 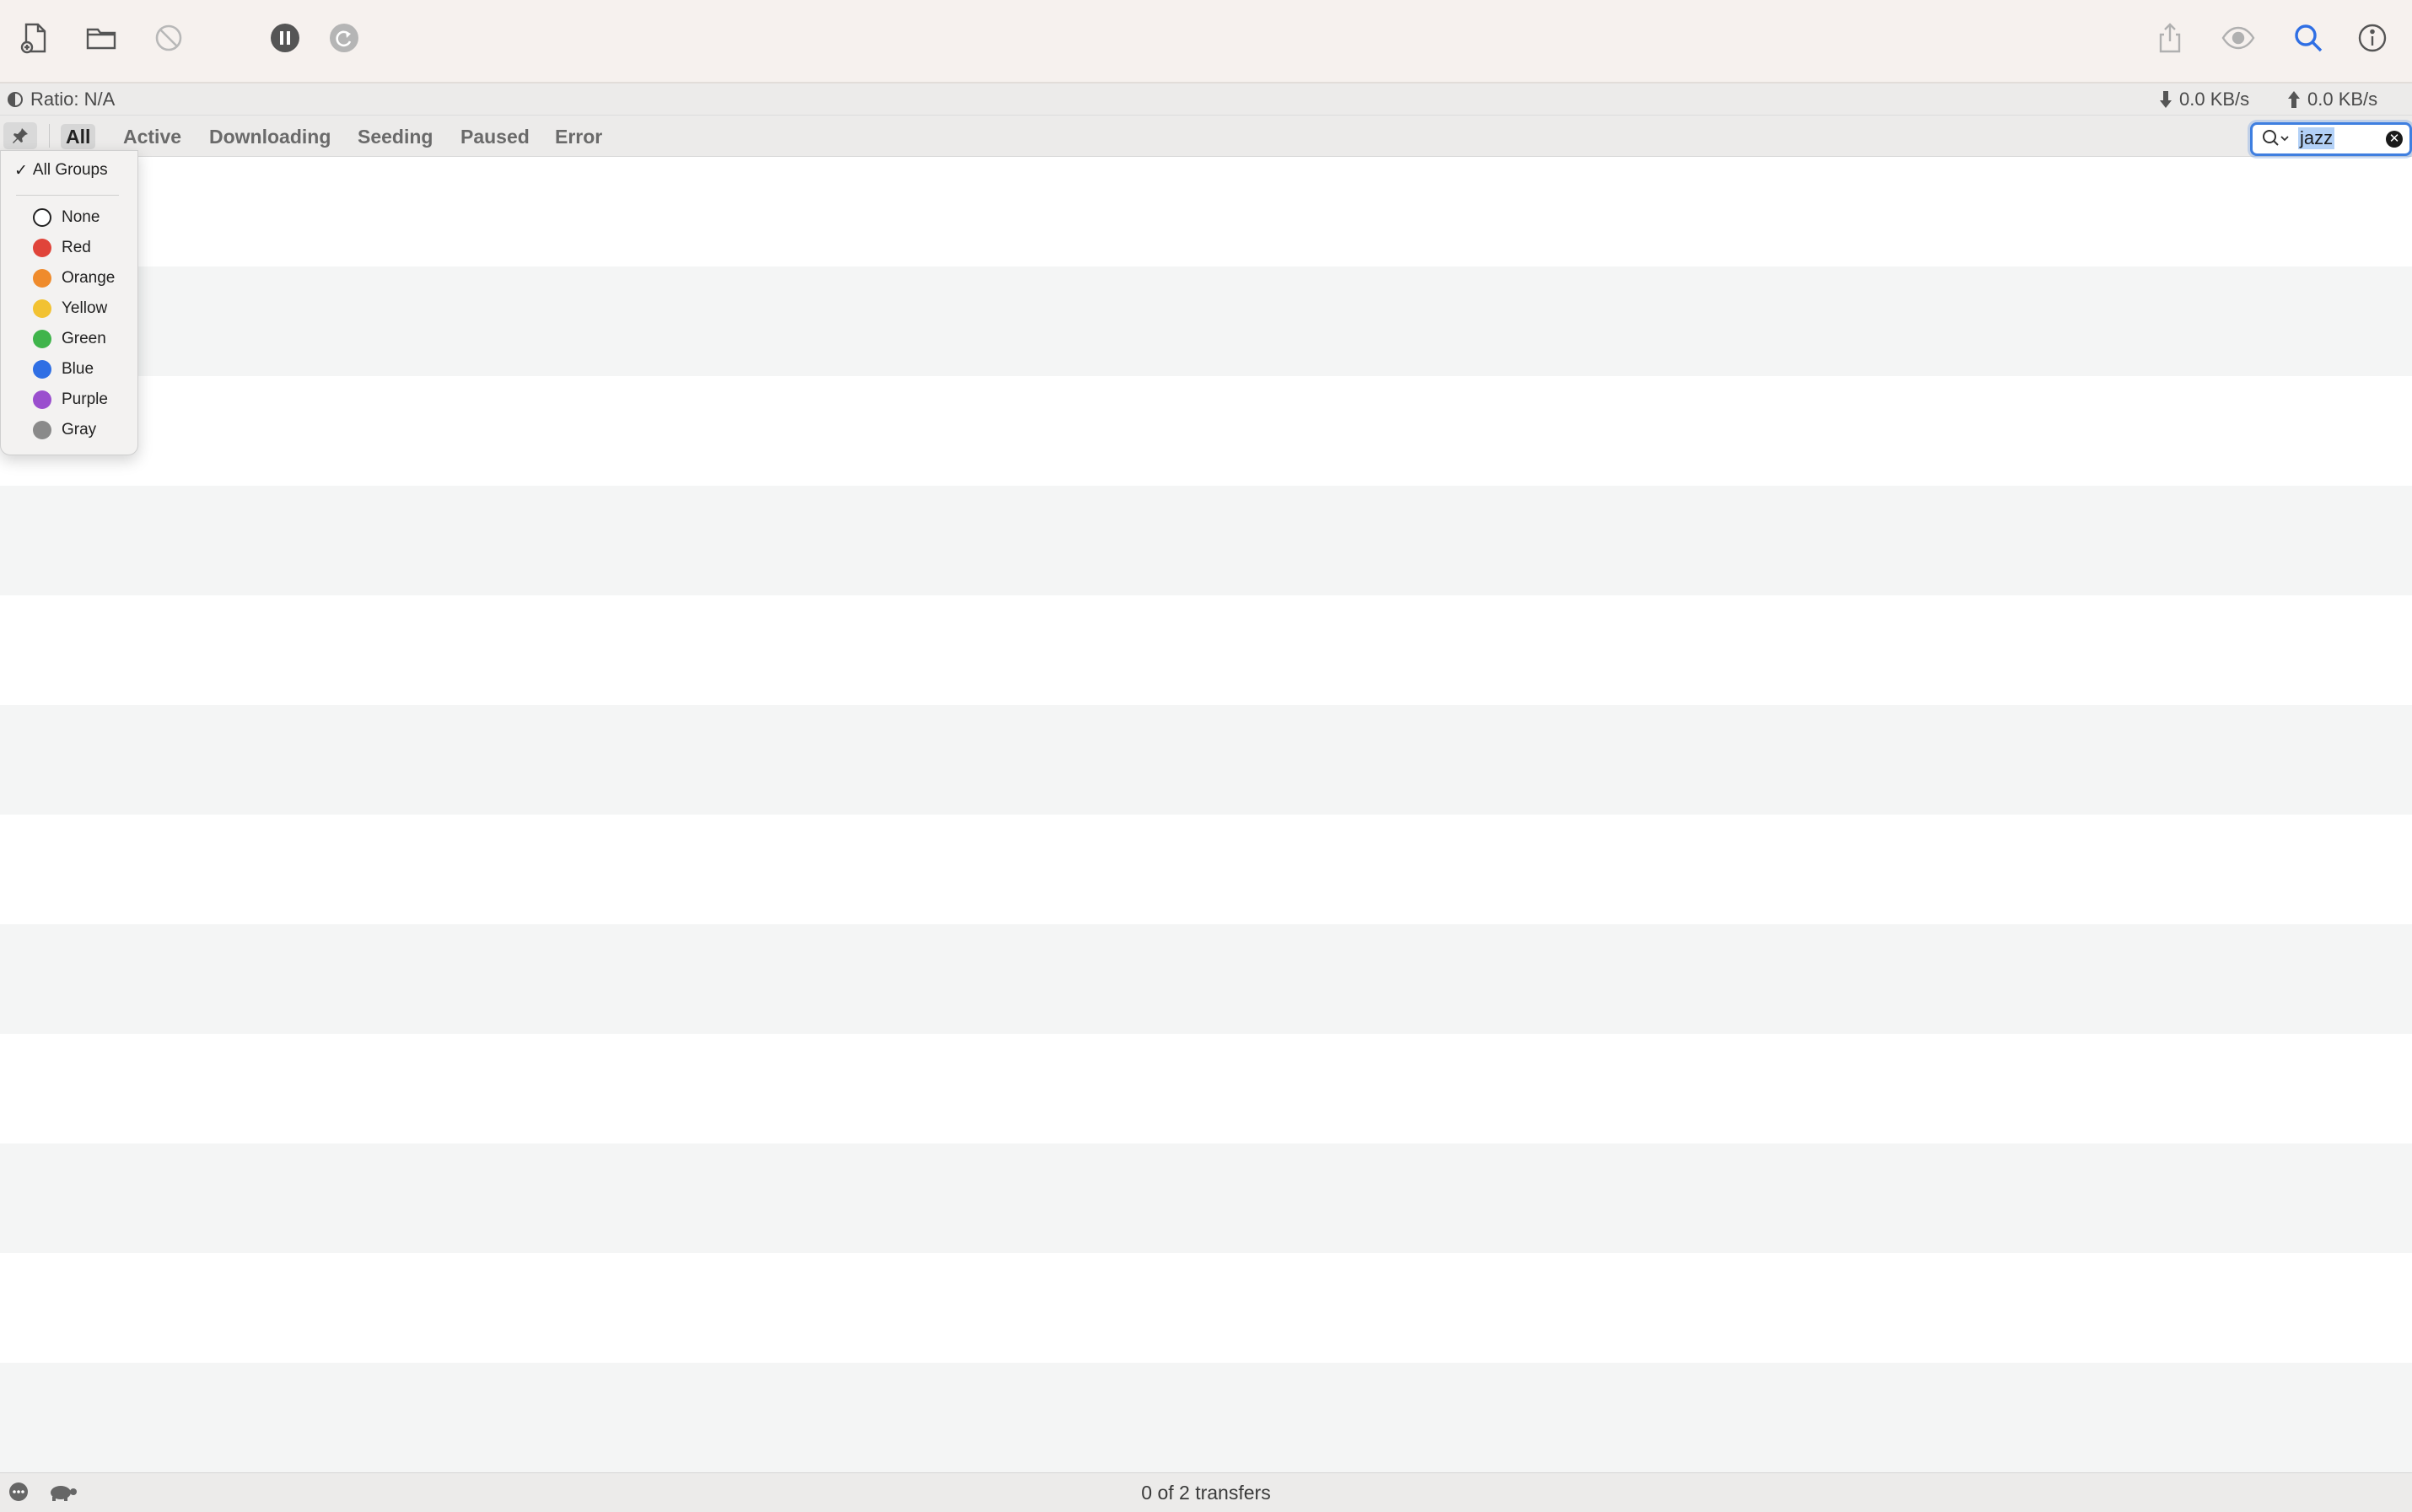 I want to click on filter-tab-all: All, so click(x=78, y=137).